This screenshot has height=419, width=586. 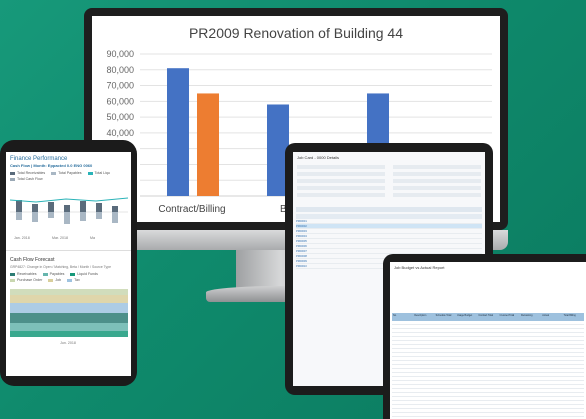 I want to click on x-tick-label: Jan. 2018, so click(x=22, y=238).